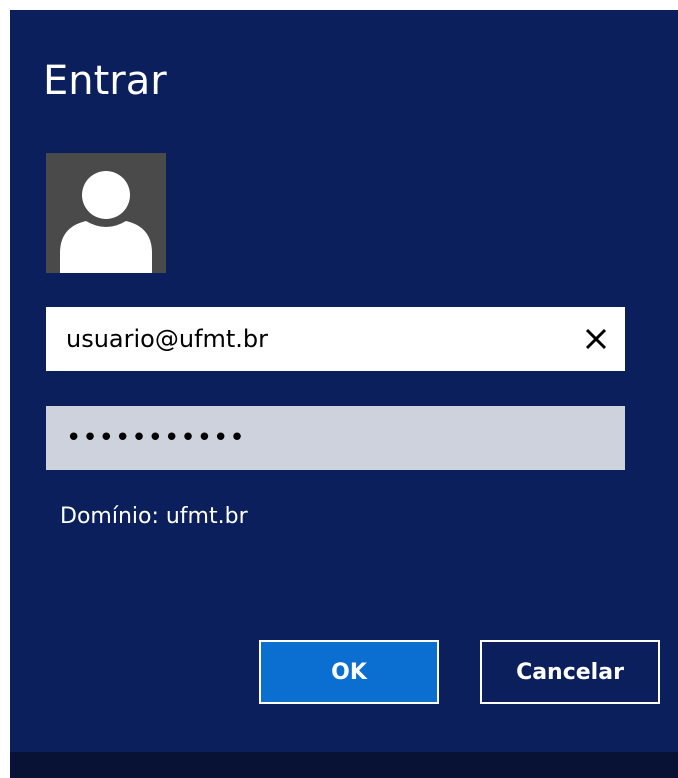  What do you see at coordinates (105, 81) in the screenshot?
I see `dialog-title: Entrar` at bounding box center [105, 81].